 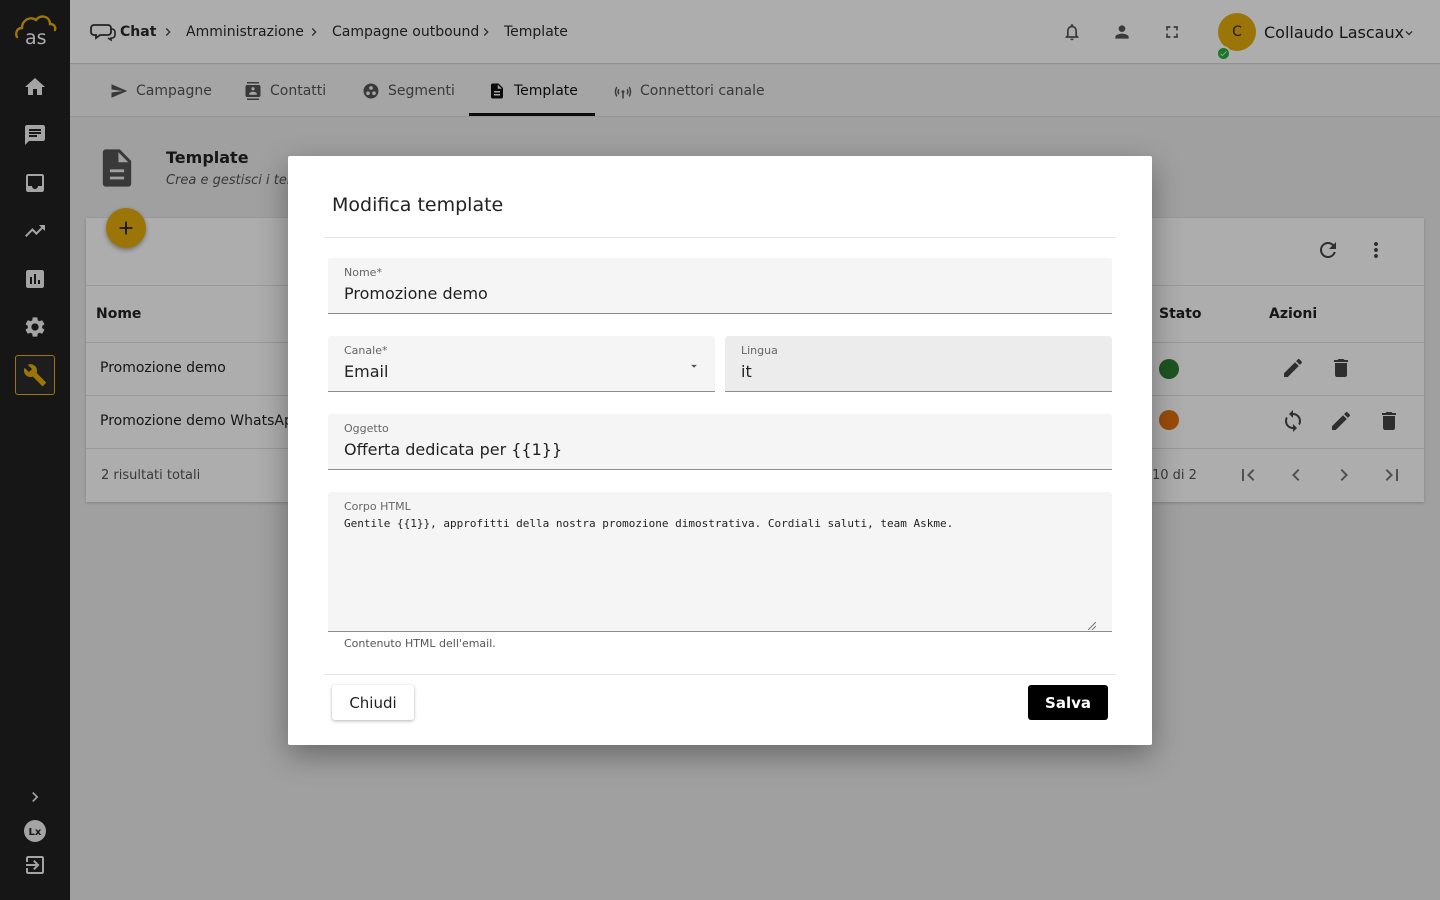 What do you see at coordinates (759, 350) in the screenshot?
I see `language-label: Lingua` at bounding box center [759, 350].